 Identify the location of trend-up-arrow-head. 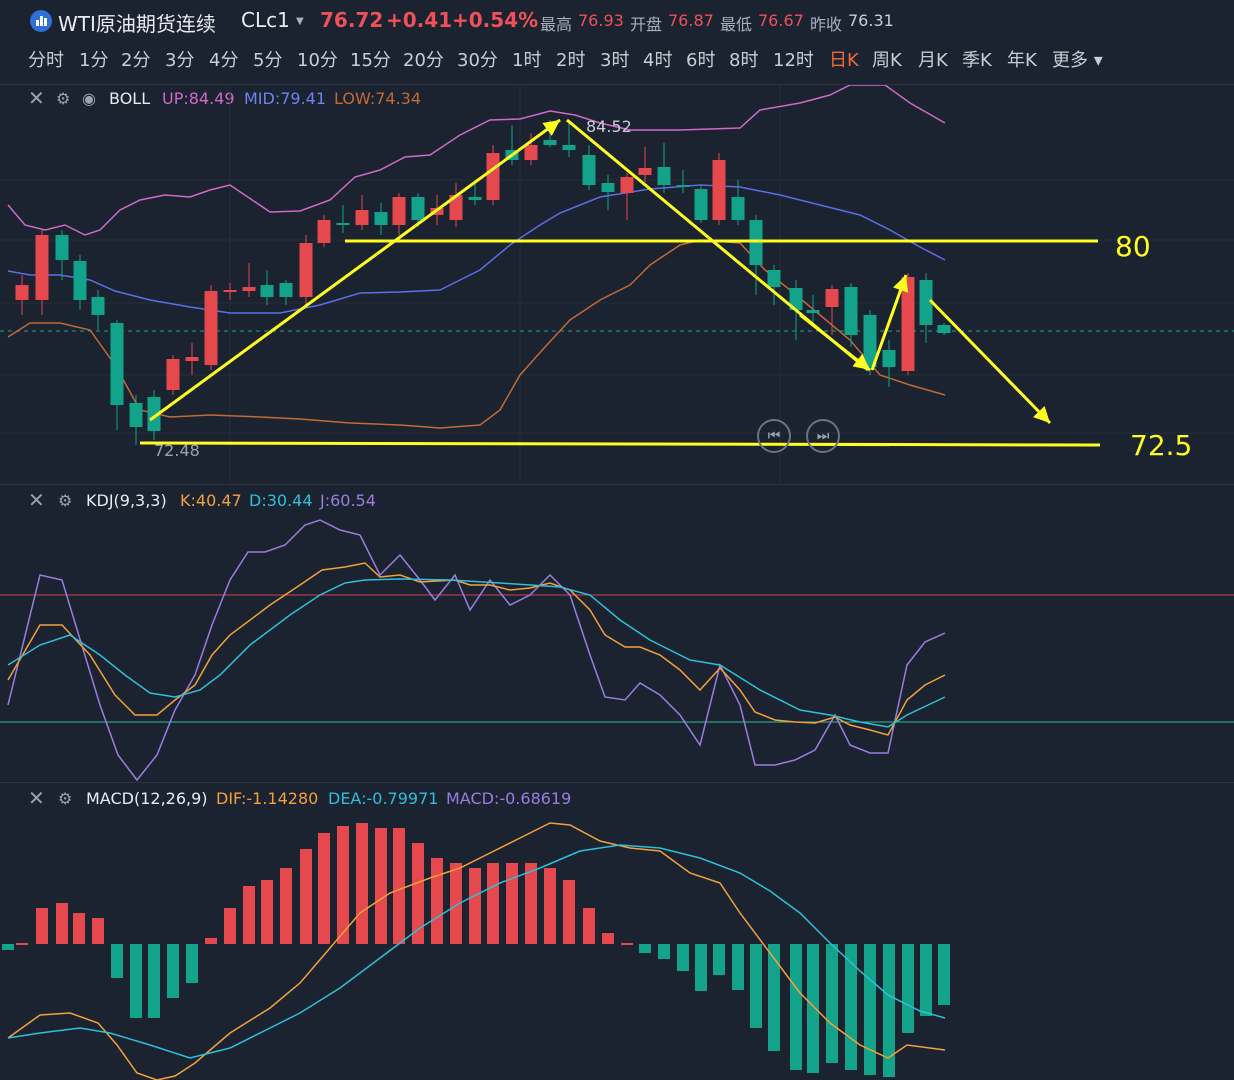
(551, 128).